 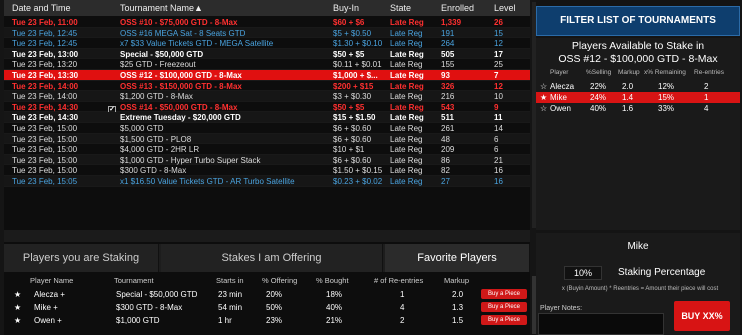 What do you see at coordinates (353, 86) in the screenshot?
I see `row-buyin: $200 + $15` at bounding box center [353, 86].